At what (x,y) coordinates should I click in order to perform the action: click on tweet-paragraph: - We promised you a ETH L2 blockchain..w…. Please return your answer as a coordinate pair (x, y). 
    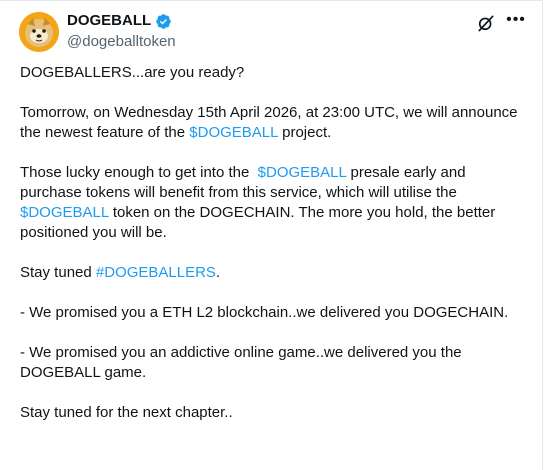
    Looking at the image, I should click on (275, 313).